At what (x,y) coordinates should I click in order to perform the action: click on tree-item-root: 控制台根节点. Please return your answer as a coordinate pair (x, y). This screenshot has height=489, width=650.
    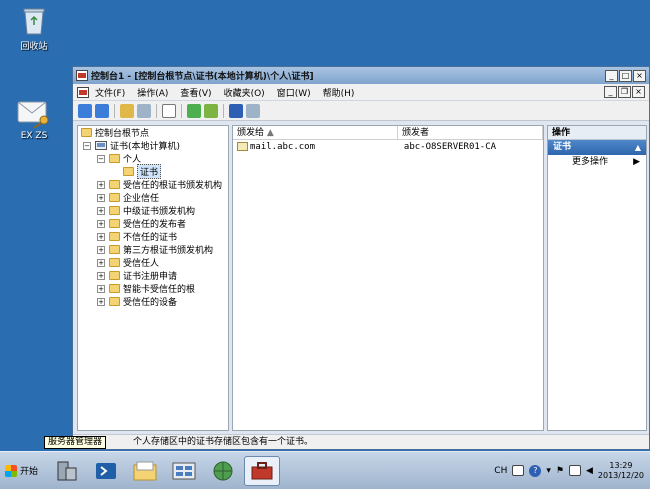
    Looking at the image, I should click on (153, 132).